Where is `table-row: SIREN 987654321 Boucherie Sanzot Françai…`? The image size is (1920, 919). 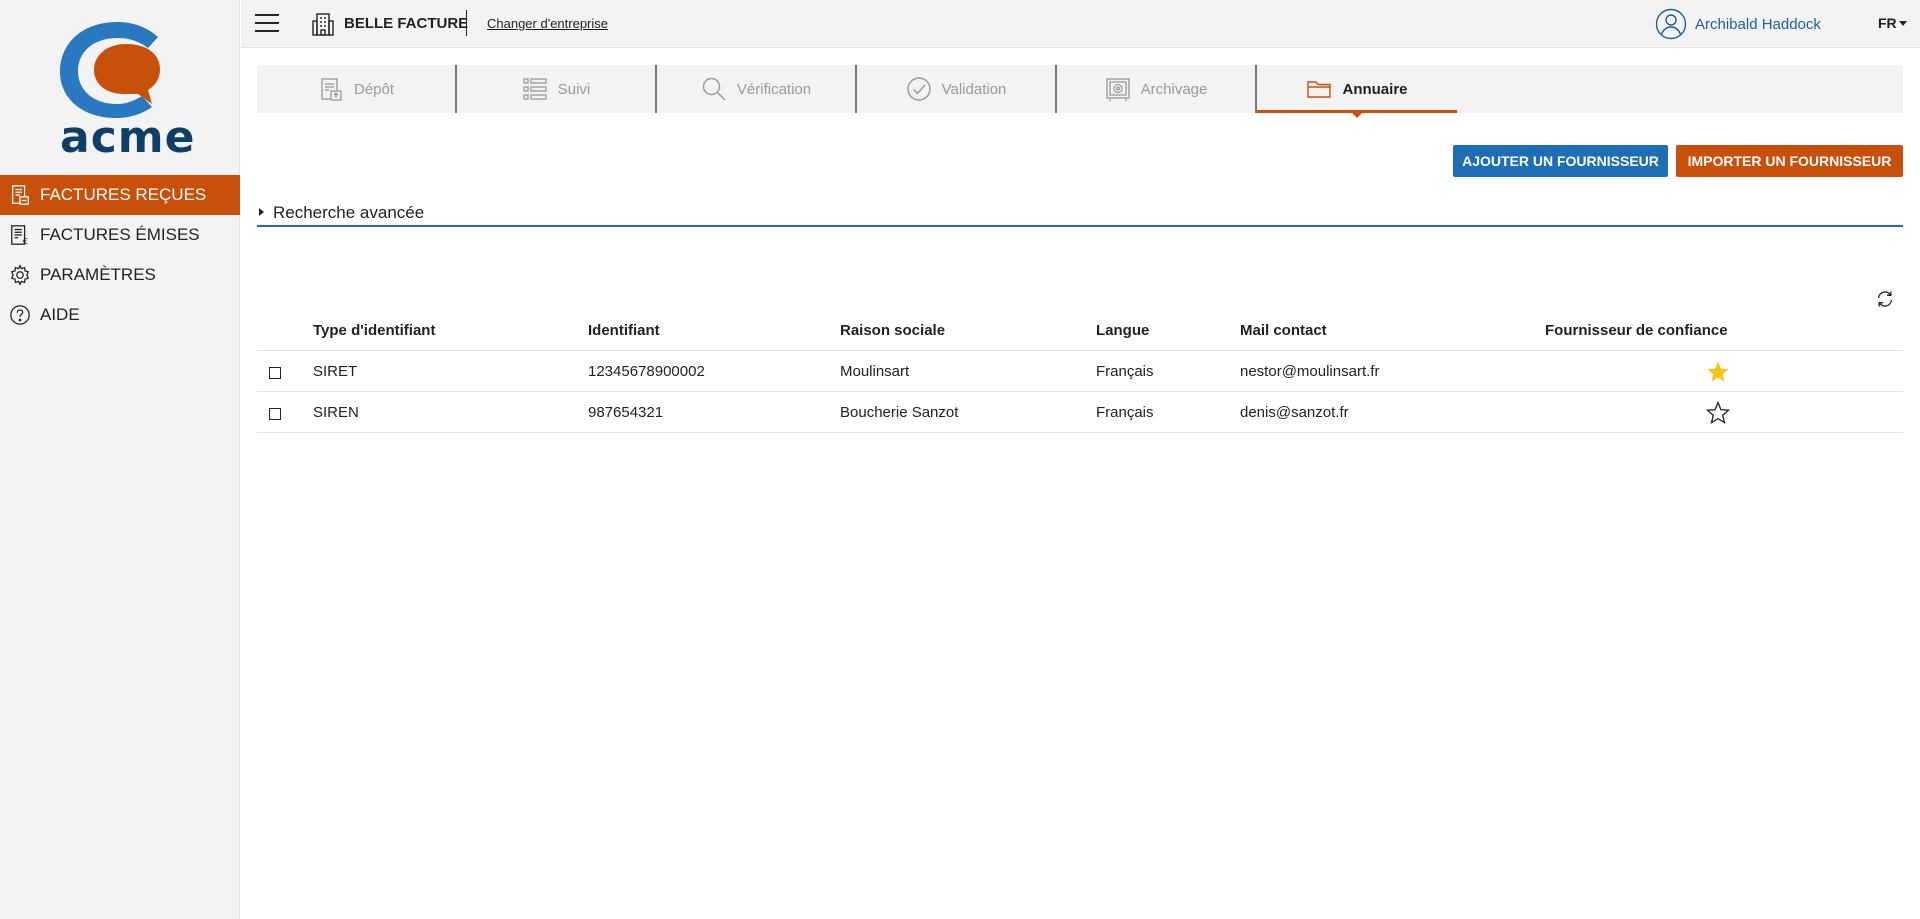 table-row: SIREN 987654321 Boucherie Sanzot Françai… is located at coordinates (1080, 412).